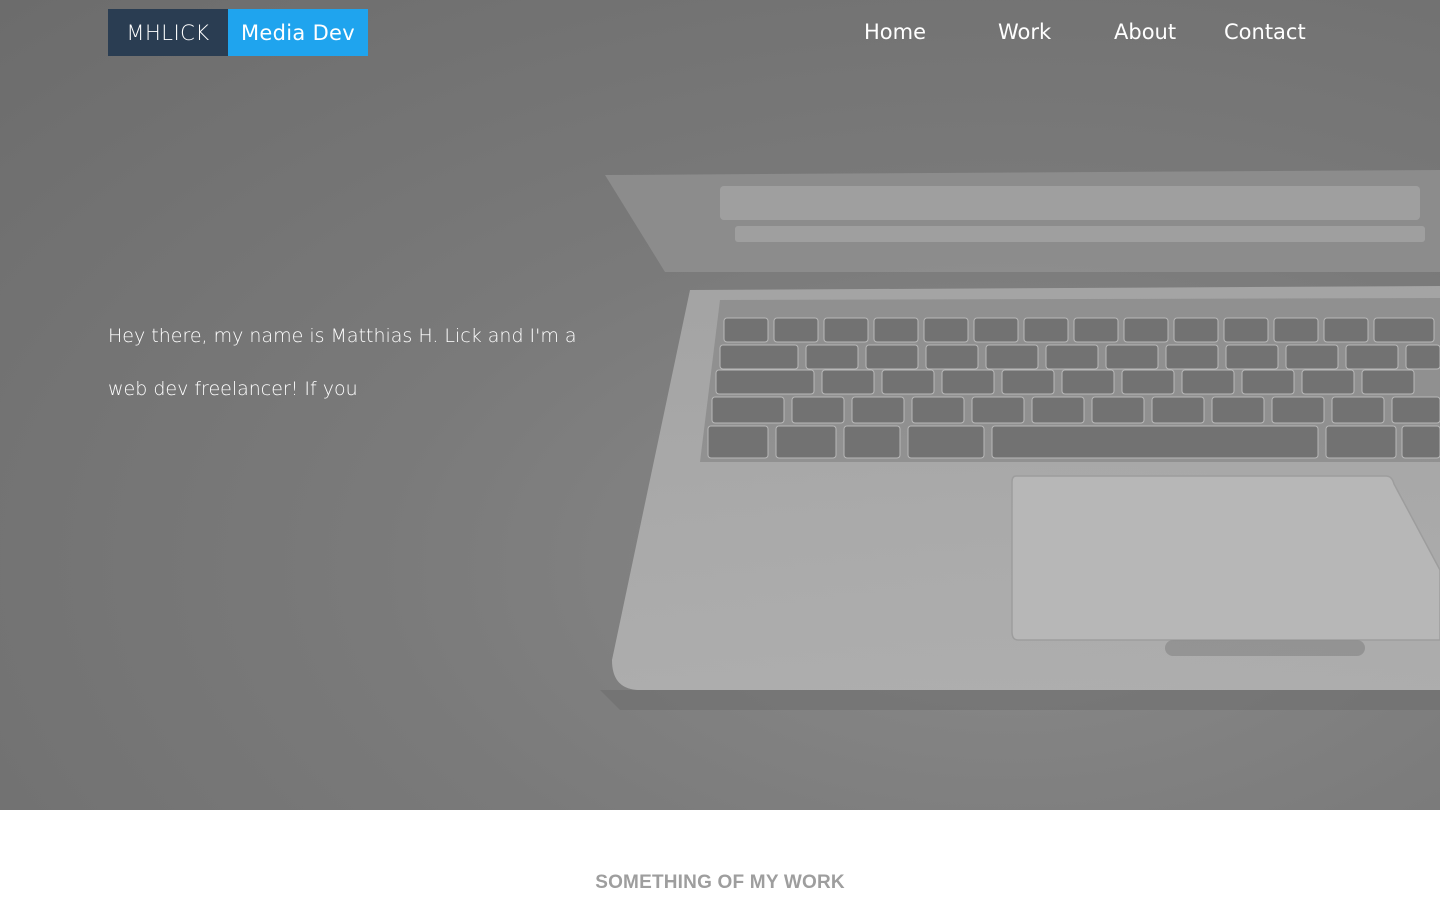  What do you see at coordinates (720, 882) in the screenshot?
I see `work-section-title: SOMETHING OF MY WORK` at bounding box center [720, 882].